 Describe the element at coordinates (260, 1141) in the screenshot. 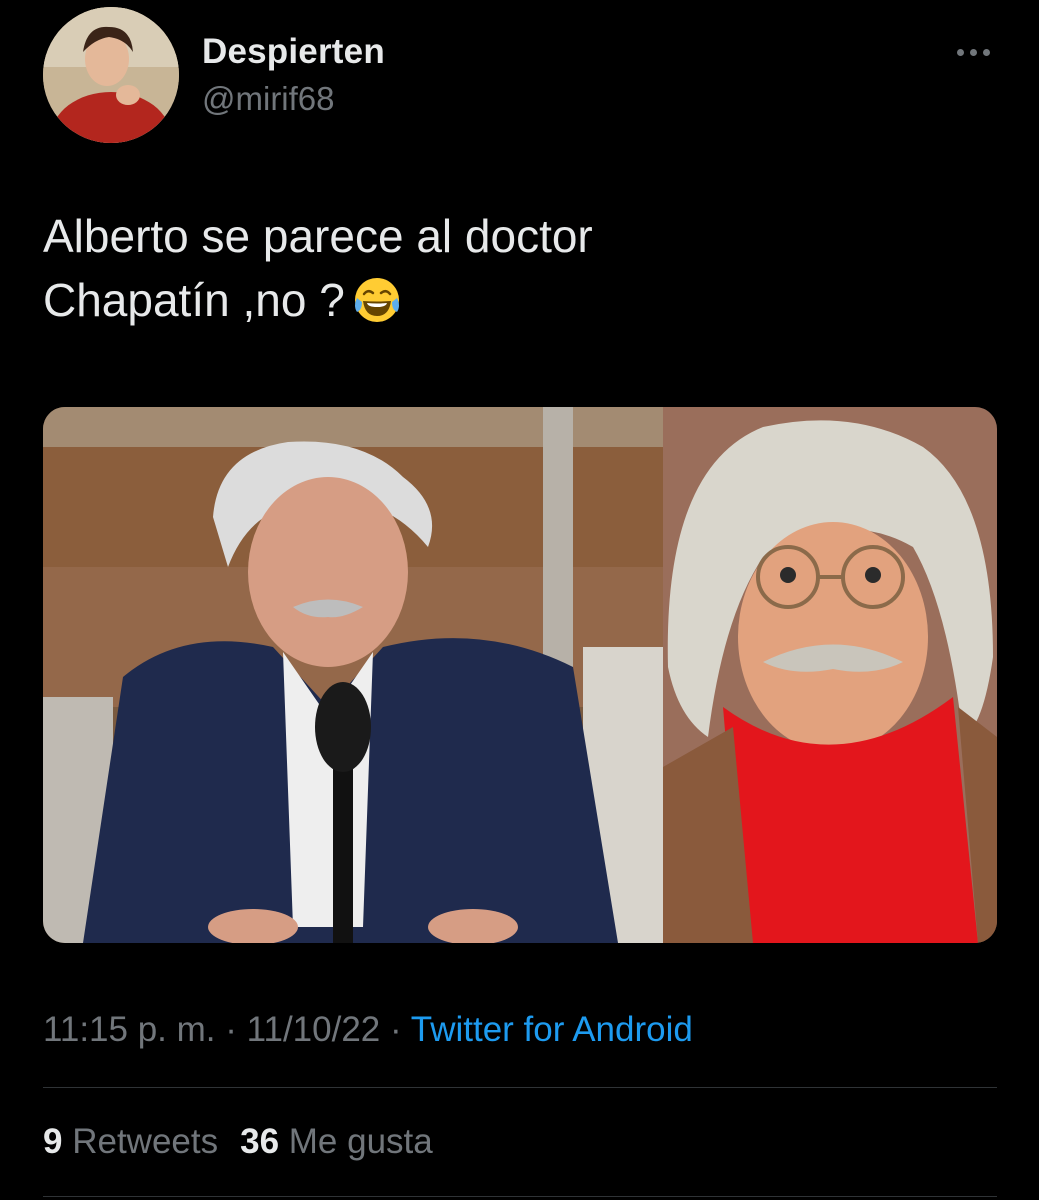

I see `likes-count: 36` at that location.